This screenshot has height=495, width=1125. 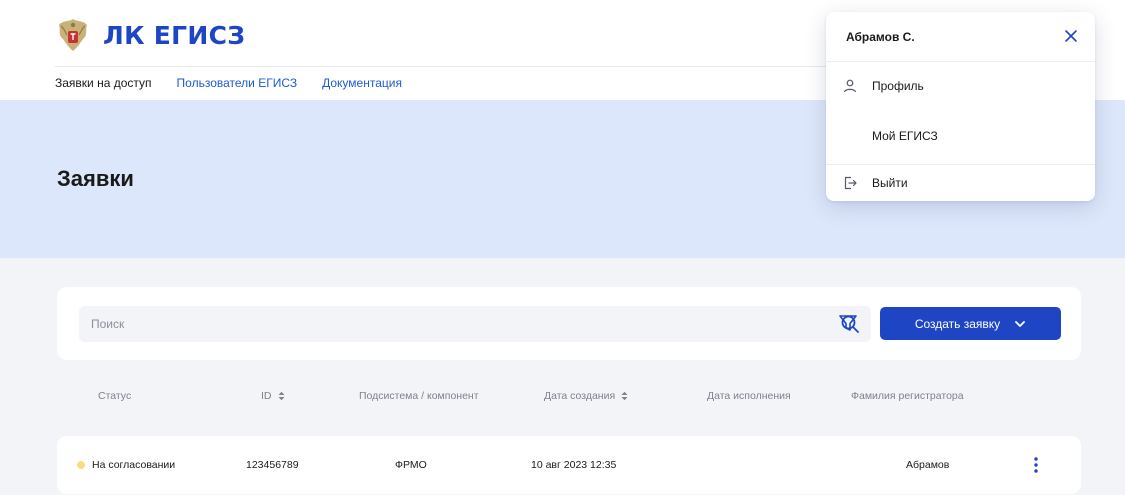 What do you see at coordinates (928, 465) in the screenshot?
I see `registrar-cell: Абрамов` at bounding box center [928, 465].